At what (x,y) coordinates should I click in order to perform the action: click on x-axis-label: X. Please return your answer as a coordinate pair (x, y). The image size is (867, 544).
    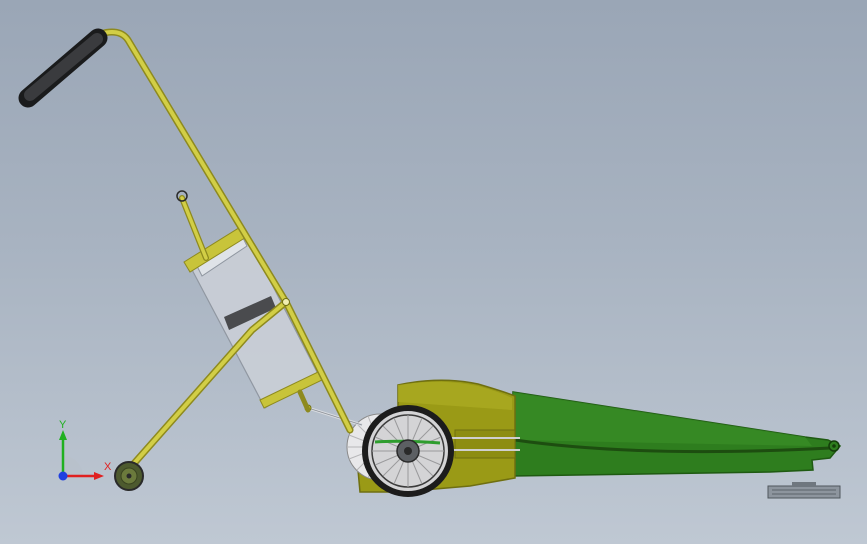
    Looking at the image, I should click on (108, 467).